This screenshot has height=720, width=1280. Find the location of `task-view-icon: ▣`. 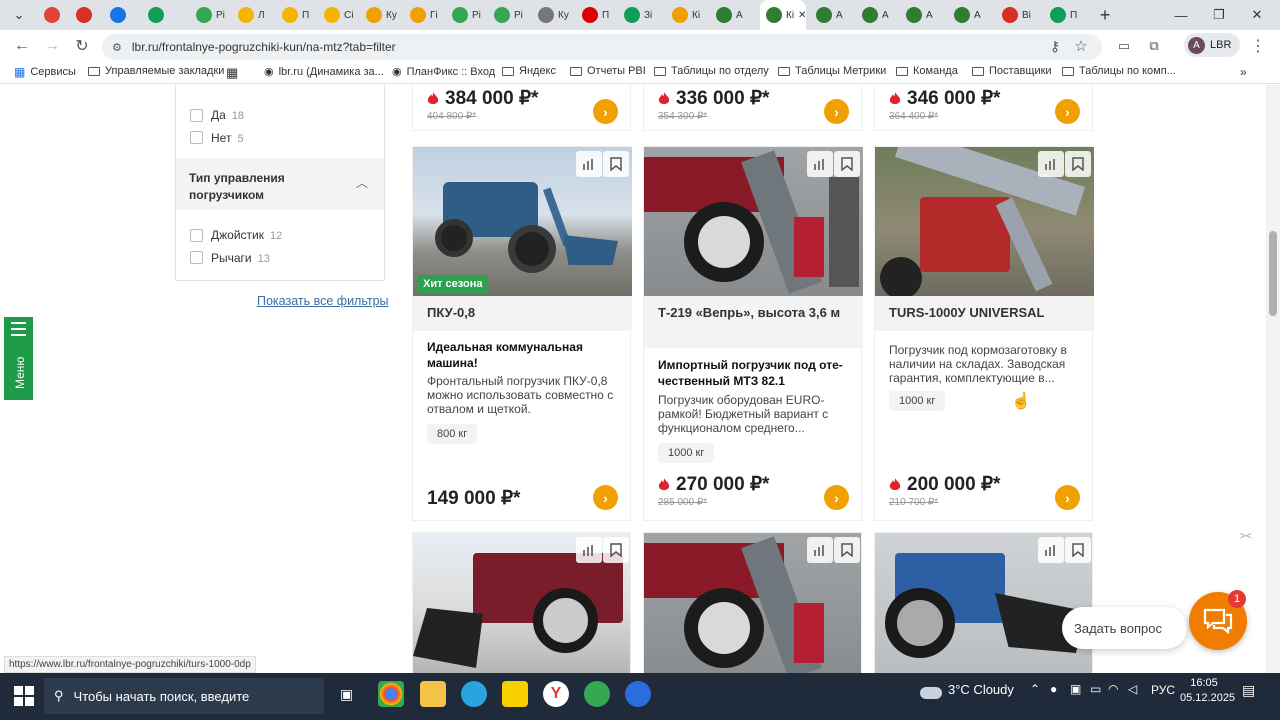

task-view-icon: ▣ is located at coordinates (346, 694).